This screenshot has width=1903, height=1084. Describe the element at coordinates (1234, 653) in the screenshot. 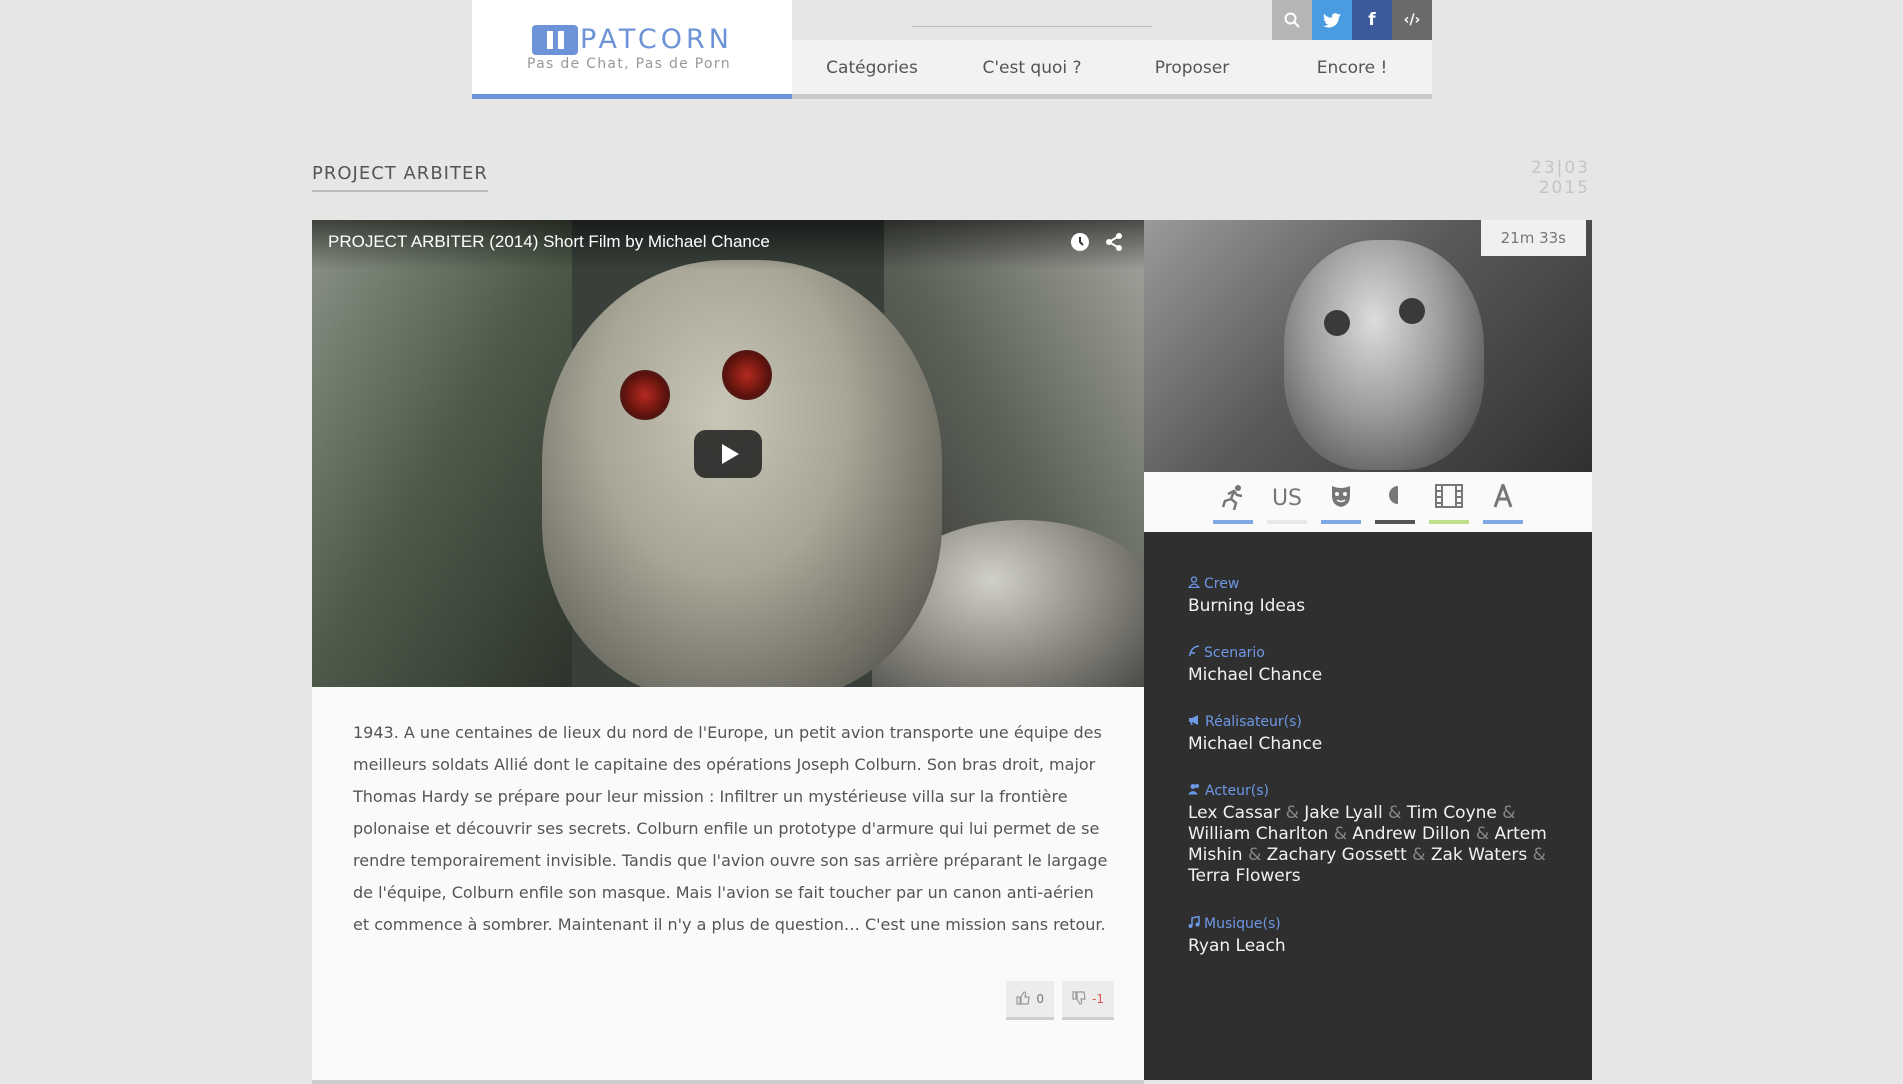

I see `scenario-label: Scenario` at that location.